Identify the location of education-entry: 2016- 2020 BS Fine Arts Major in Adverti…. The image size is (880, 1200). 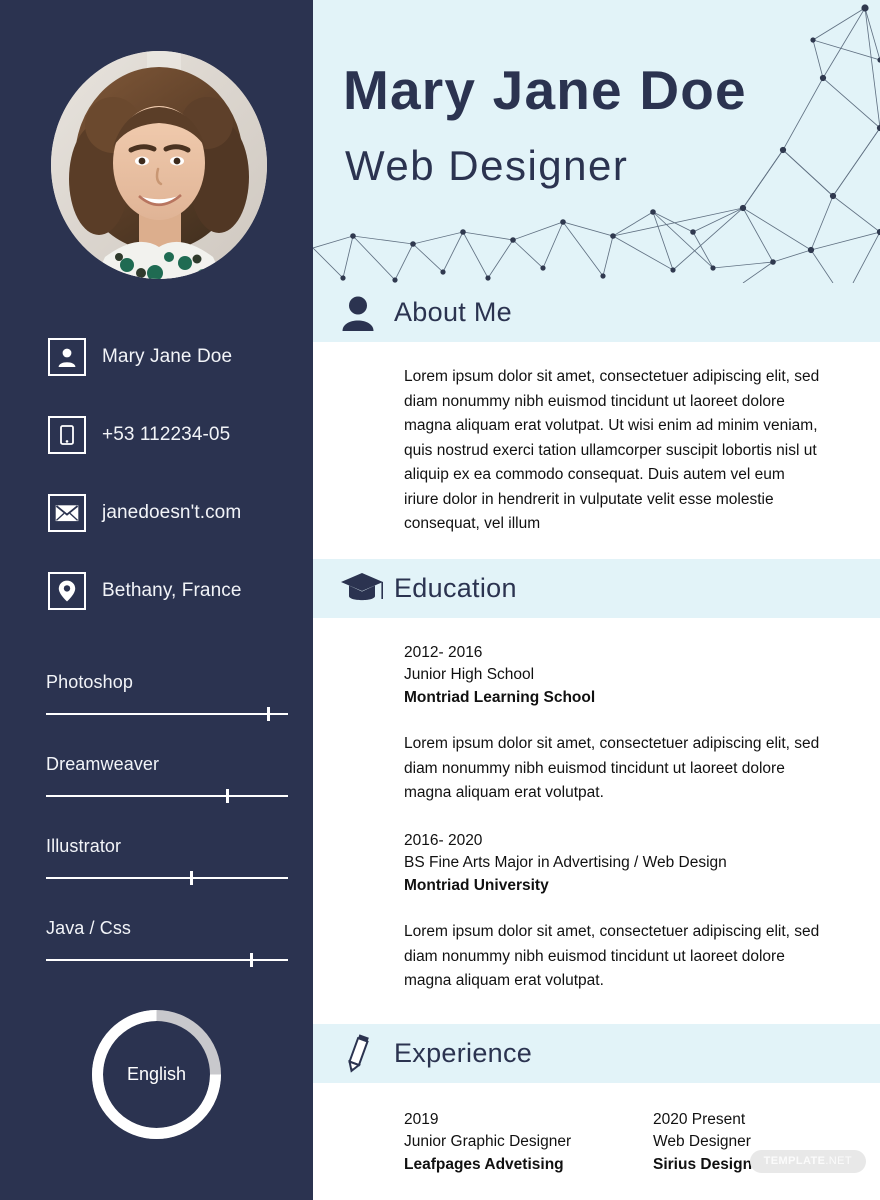
(612, 912).